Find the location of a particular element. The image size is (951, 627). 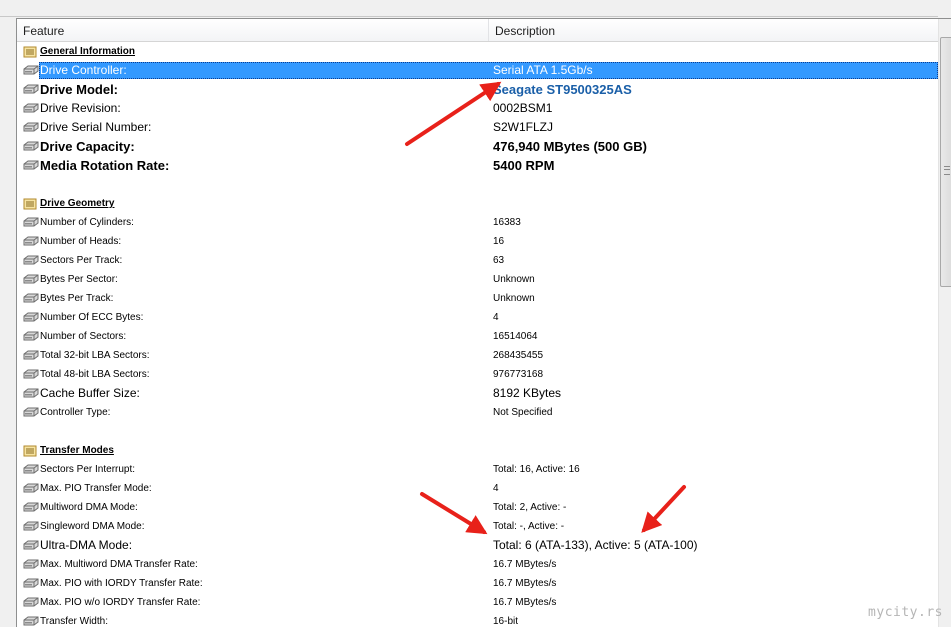

feature-label: Number of Sectors: is located at coordinates (83, 336).